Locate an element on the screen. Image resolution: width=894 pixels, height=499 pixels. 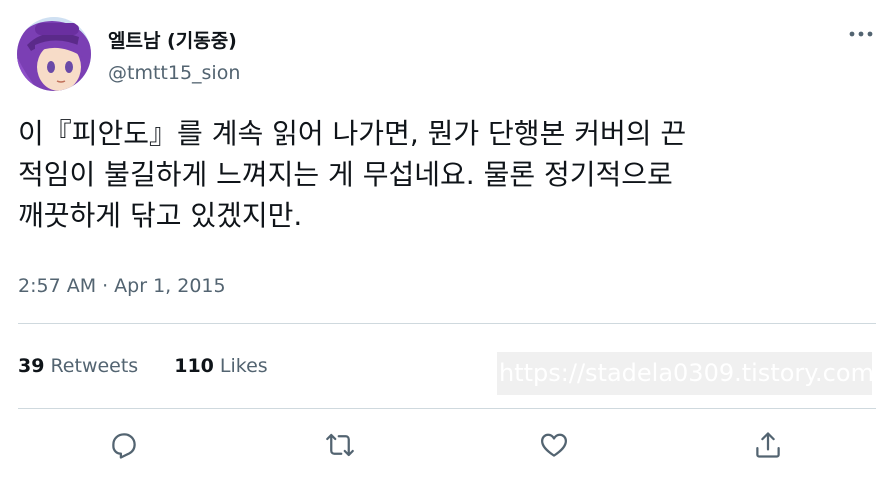
action-bar is located at coordinates (447, 447).